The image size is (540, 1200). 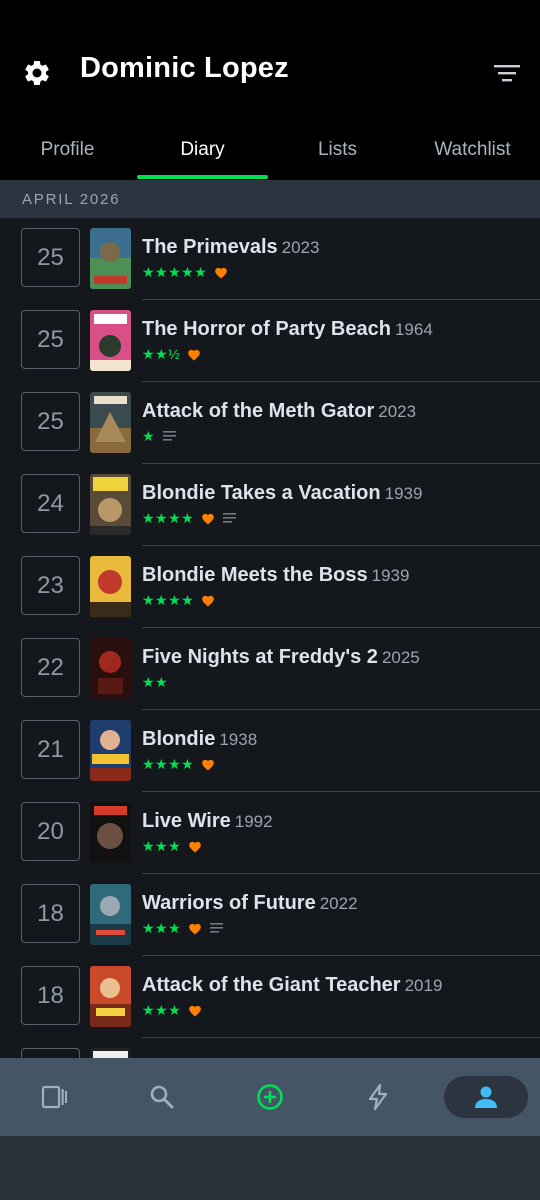 I want to click on film-title: Attack of the Meth Gator, so click(x=258, y=411).